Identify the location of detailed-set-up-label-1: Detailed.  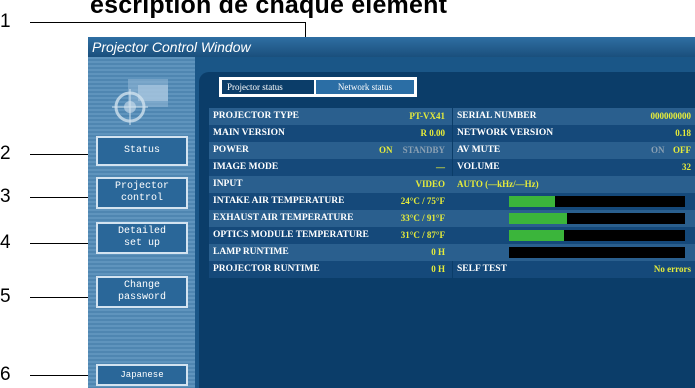
(141, 231).